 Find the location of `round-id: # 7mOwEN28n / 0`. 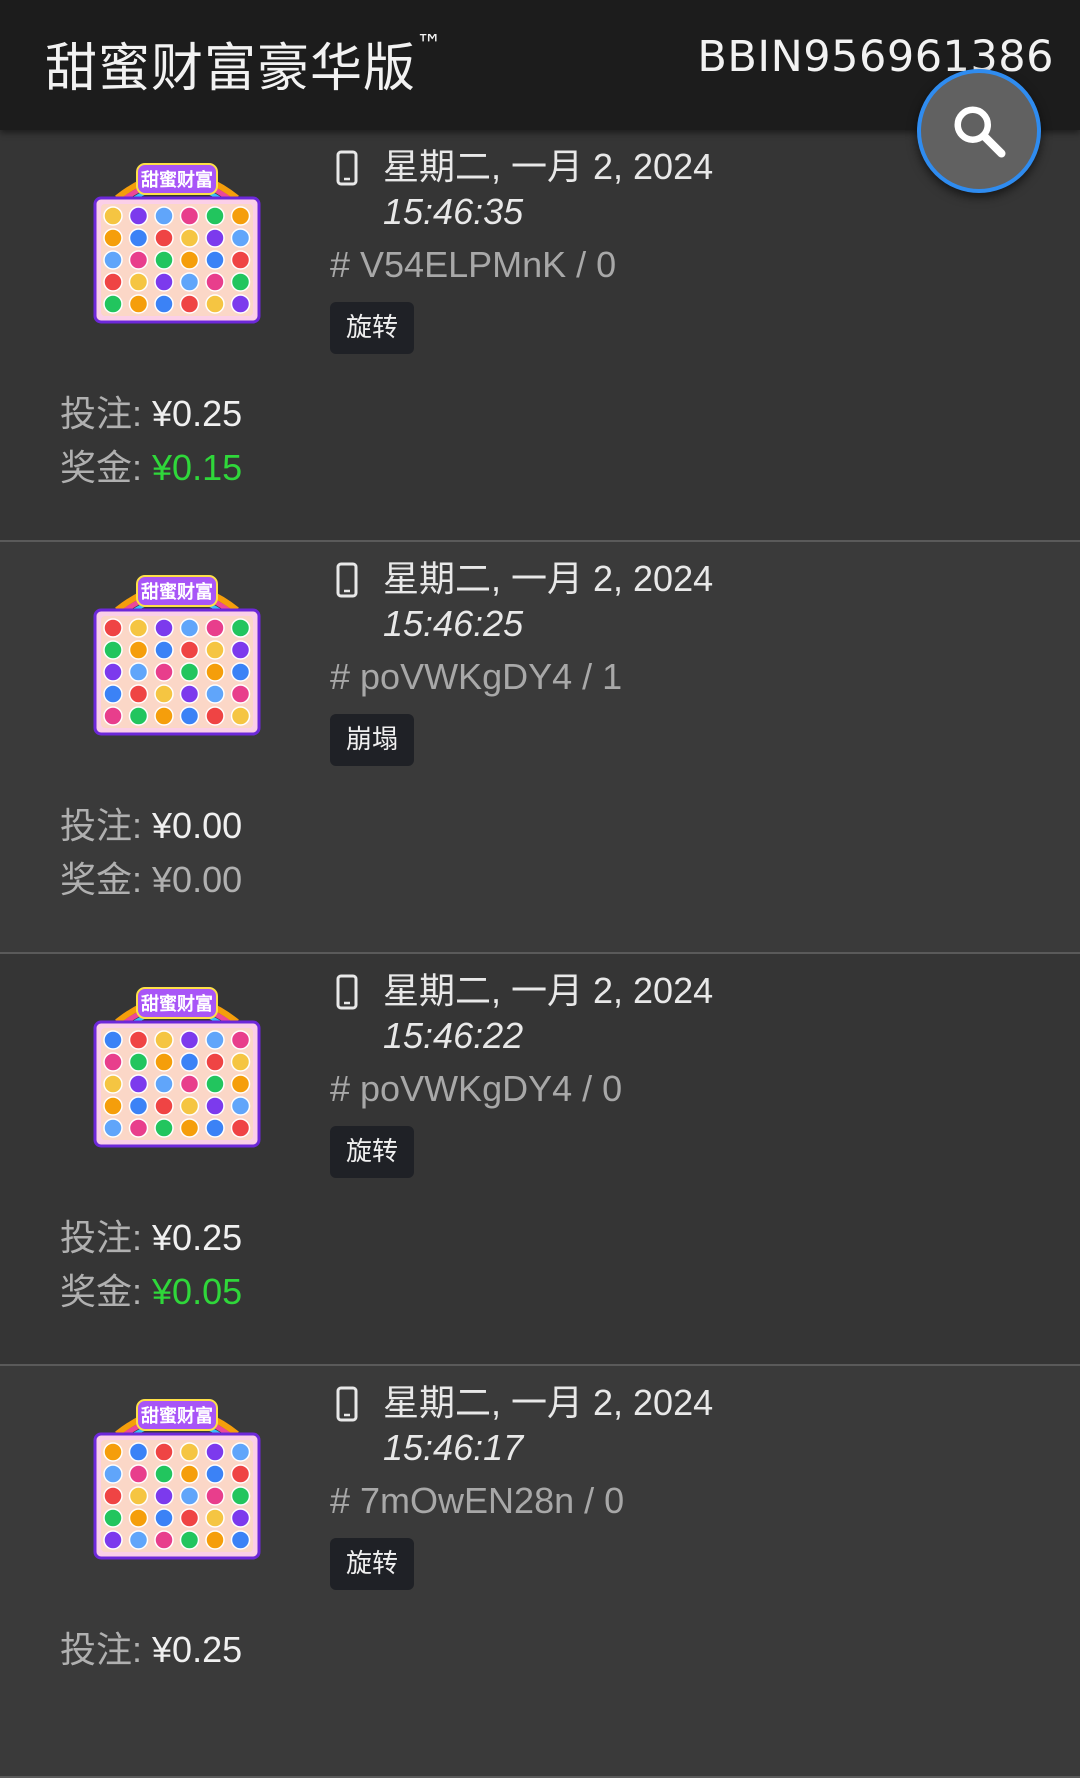

round-id: # 7mOwEN28n / 0 is located at coordinates (477, 1500).